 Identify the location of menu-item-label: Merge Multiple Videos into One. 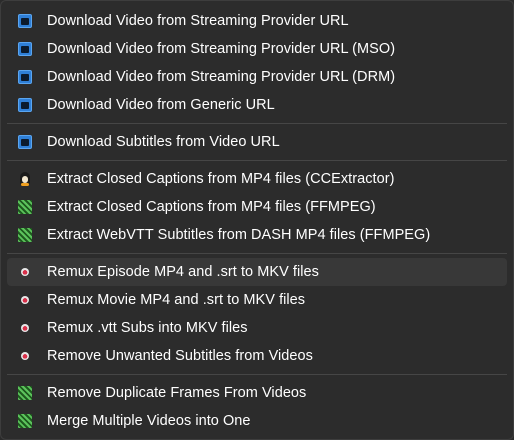
(149, 421).